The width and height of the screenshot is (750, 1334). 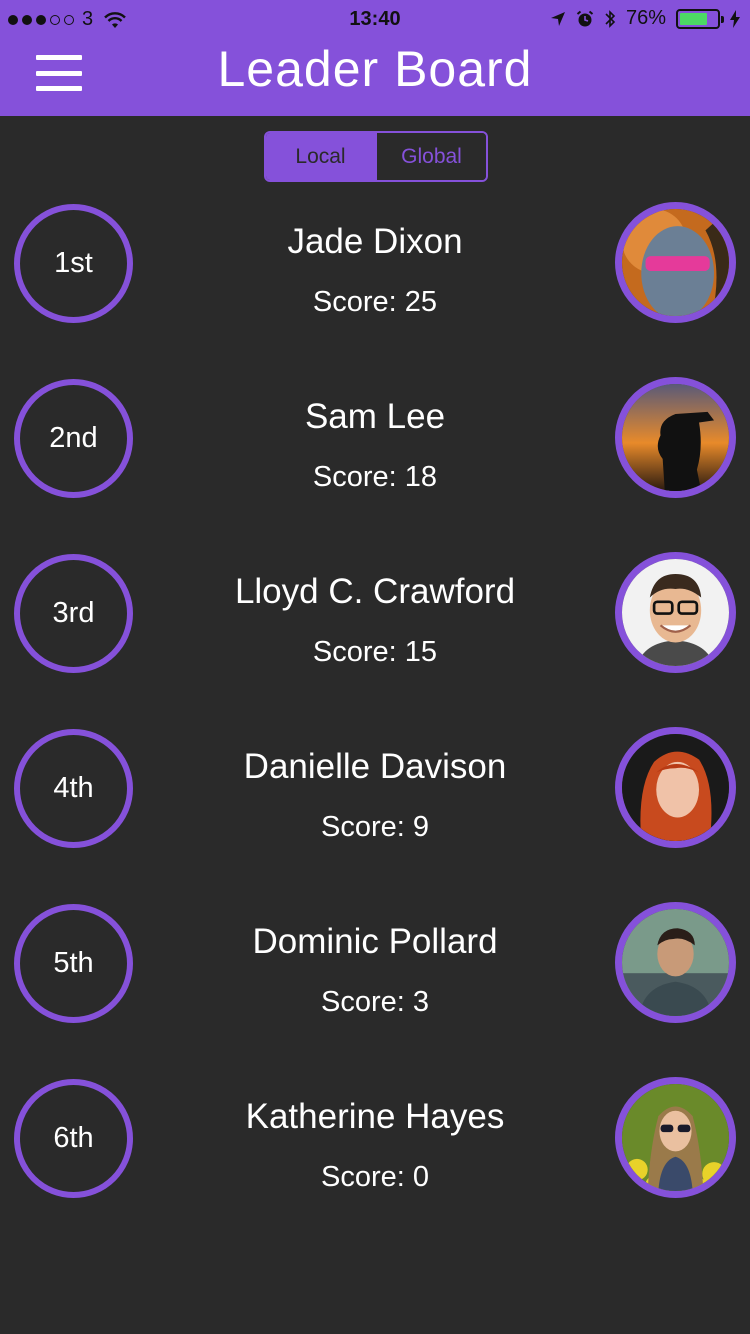 I want to click on leaderboard-row: 1st Jade Dixon Score: 25, so click(x=375, y=287).